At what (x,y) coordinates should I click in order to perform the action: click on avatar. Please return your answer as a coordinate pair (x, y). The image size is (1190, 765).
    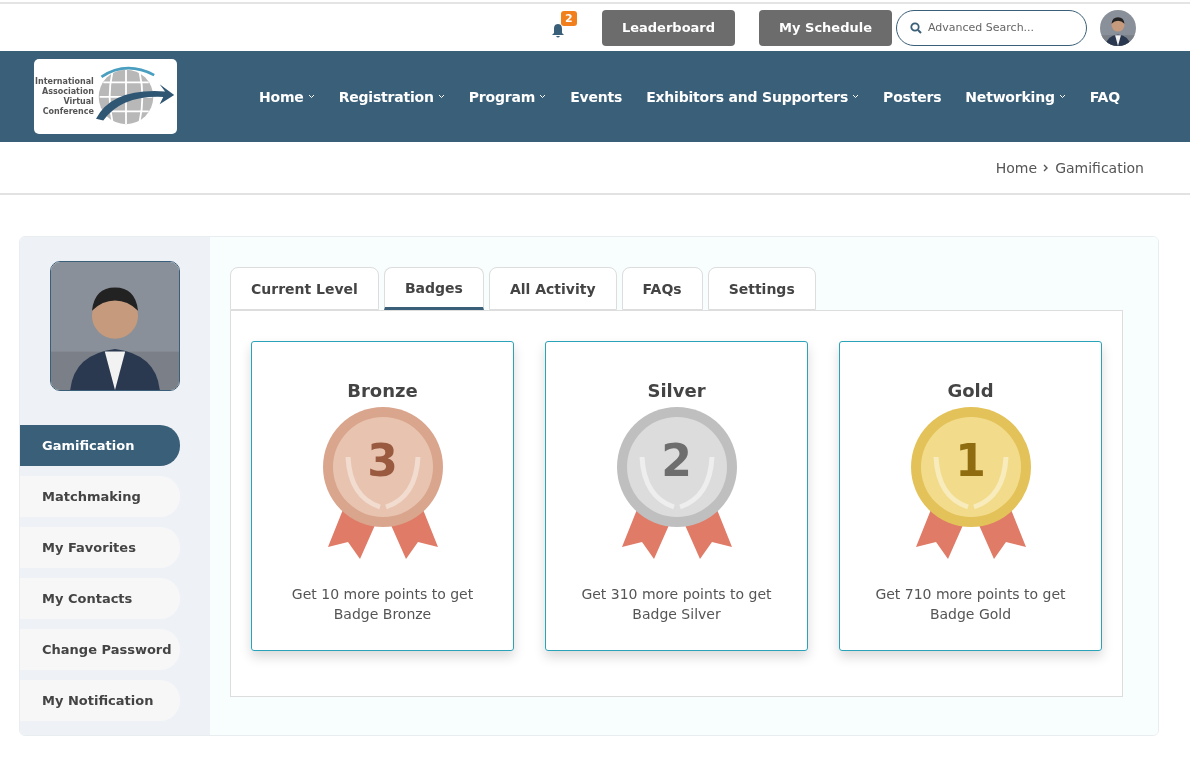
    Looking at the image, I should click on (1118, 27).